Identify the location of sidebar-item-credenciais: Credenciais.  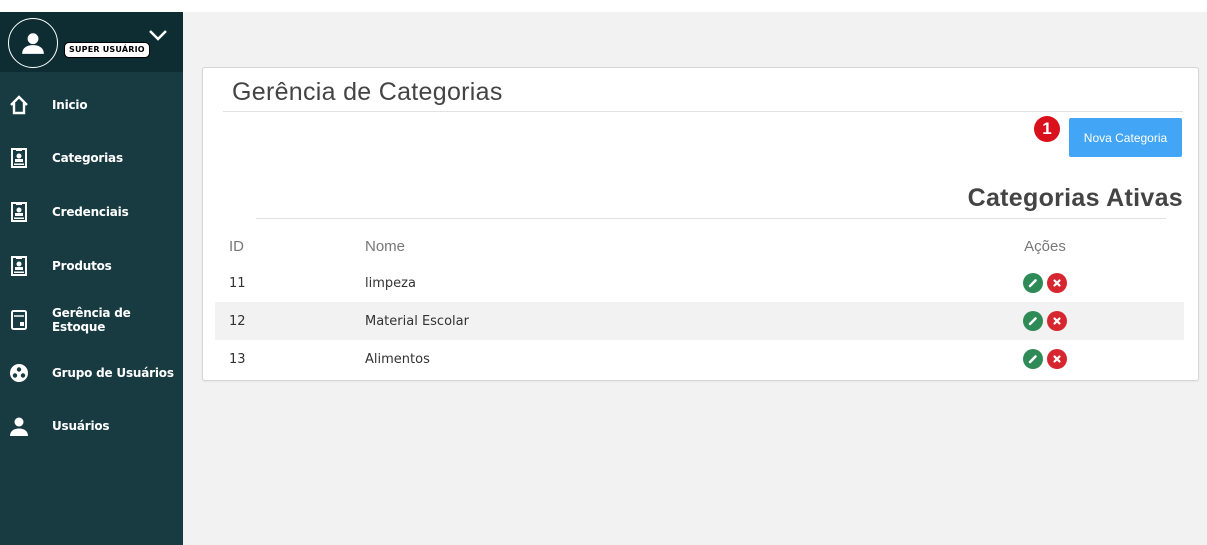
(91, 212).